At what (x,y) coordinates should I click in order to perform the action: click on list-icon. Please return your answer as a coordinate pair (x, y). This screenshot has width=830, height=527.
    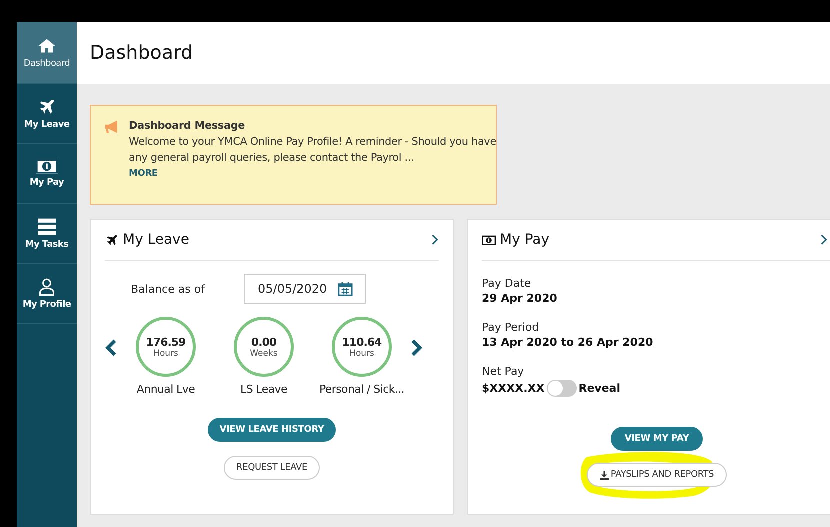
    Looking at the image, I should click on (47, 227).